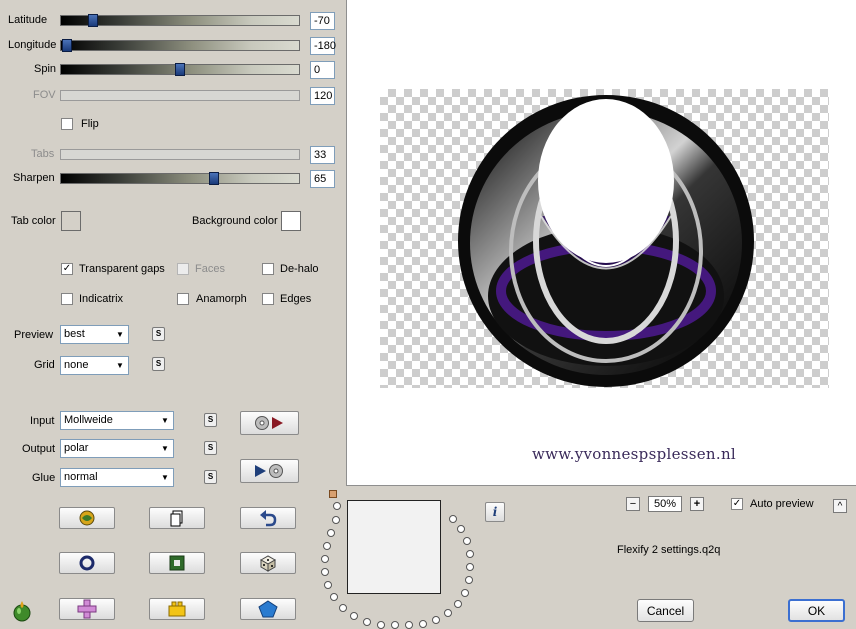 This screenshot has width=856, height=629. What do you see at coordinates (183, 299) in the screenshot?
I see `anamorph-checkbox` at bounding box center [183, 299].